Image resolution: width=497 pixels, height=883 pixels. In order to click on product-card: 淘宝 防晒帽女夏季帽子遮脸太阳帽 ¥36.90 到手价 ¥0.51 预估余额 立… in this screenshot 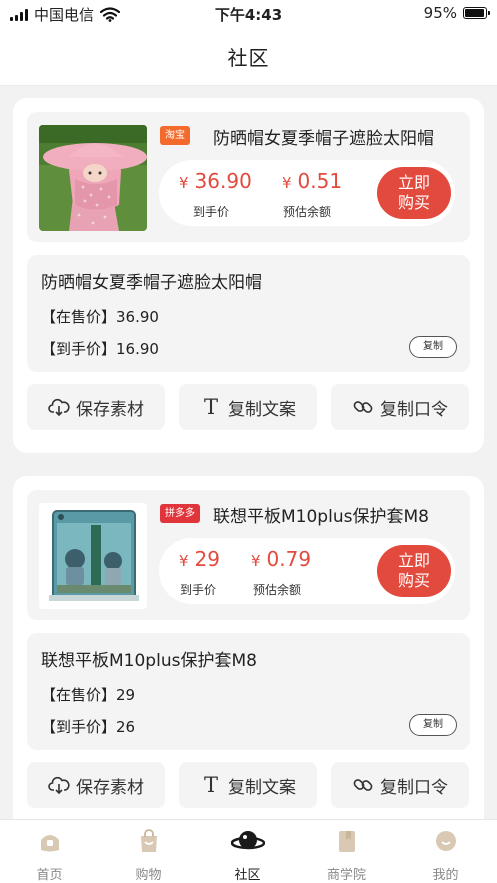, I will do `click(248, 177)`.